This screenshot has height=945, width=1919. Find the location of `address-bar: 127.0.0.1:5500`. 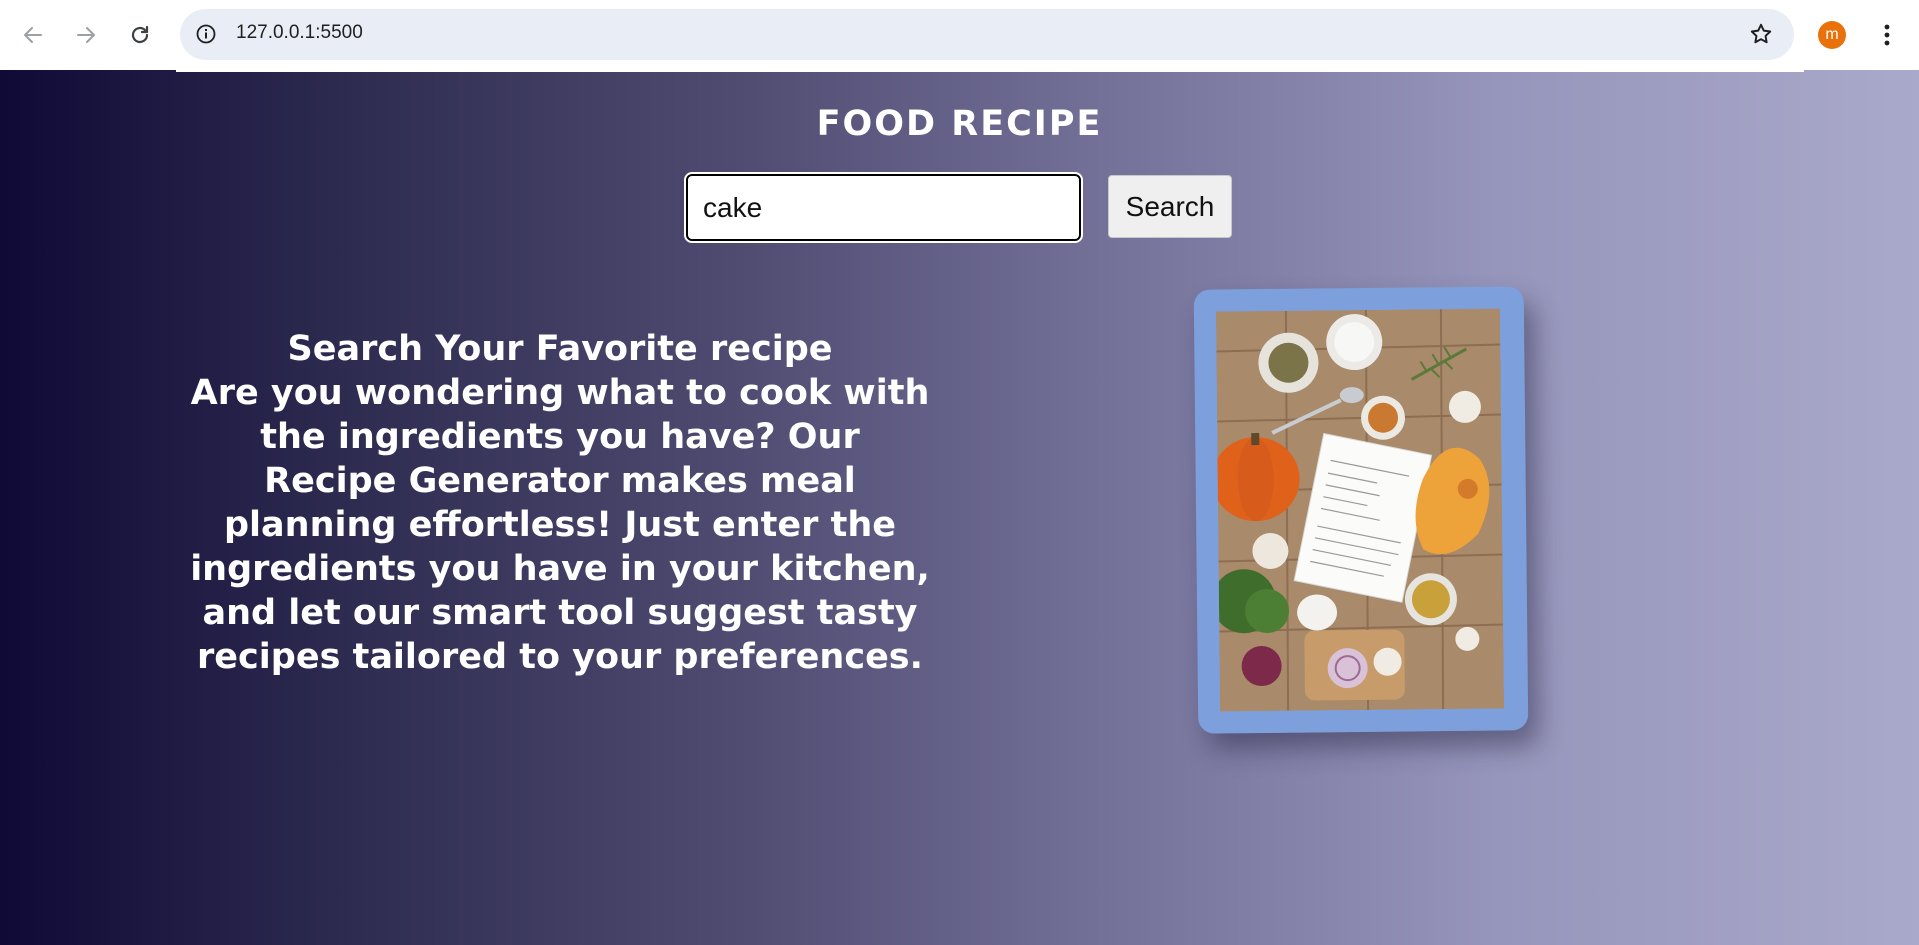

address-bar: 127.0.0.1:5500 is located at coordinates (987, 34).